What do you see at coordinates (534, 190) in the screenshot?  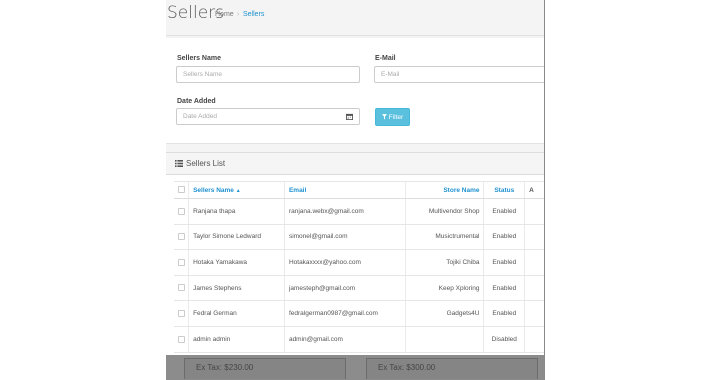 I see `column-header-action: A` at bounding box center [534, 190].